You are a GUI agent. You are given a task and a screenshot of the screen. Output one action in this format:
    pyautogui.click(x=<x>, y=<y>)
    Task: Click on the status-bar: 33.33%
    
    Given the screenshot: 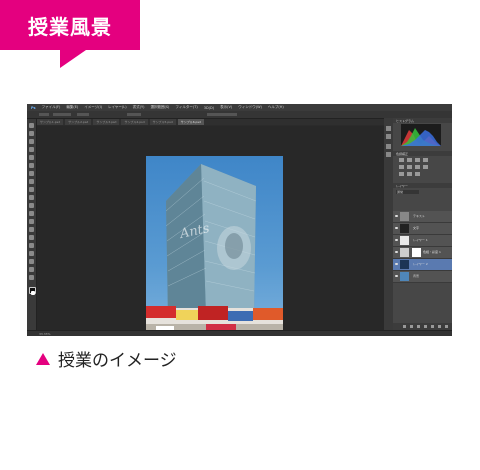 What is the action you would take?
    pyautogui.click(x=239, y=333)
    